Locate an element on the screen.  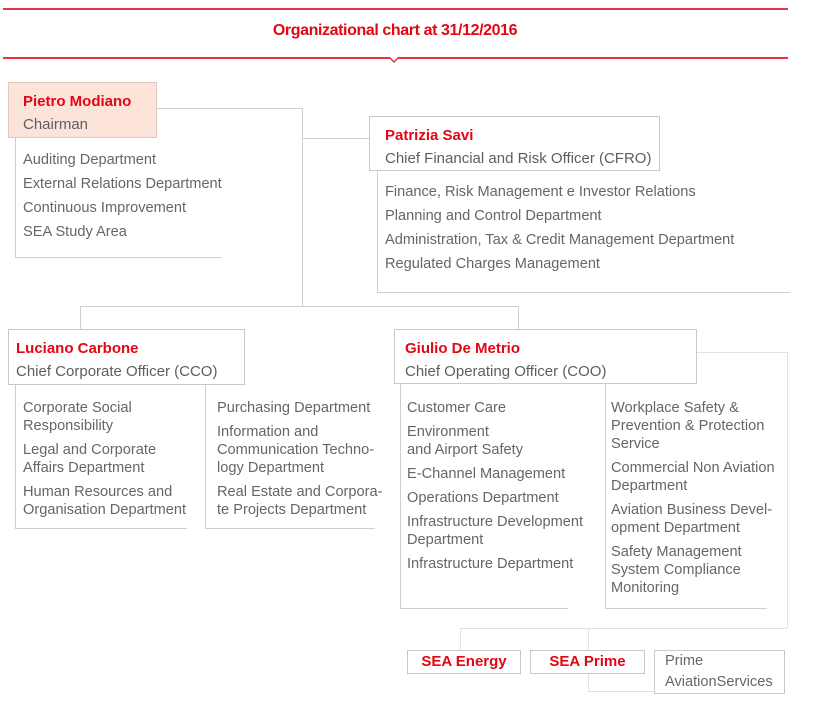
chairman-box: Pietro Modiano Chairman is located at coordinates (82, 110).